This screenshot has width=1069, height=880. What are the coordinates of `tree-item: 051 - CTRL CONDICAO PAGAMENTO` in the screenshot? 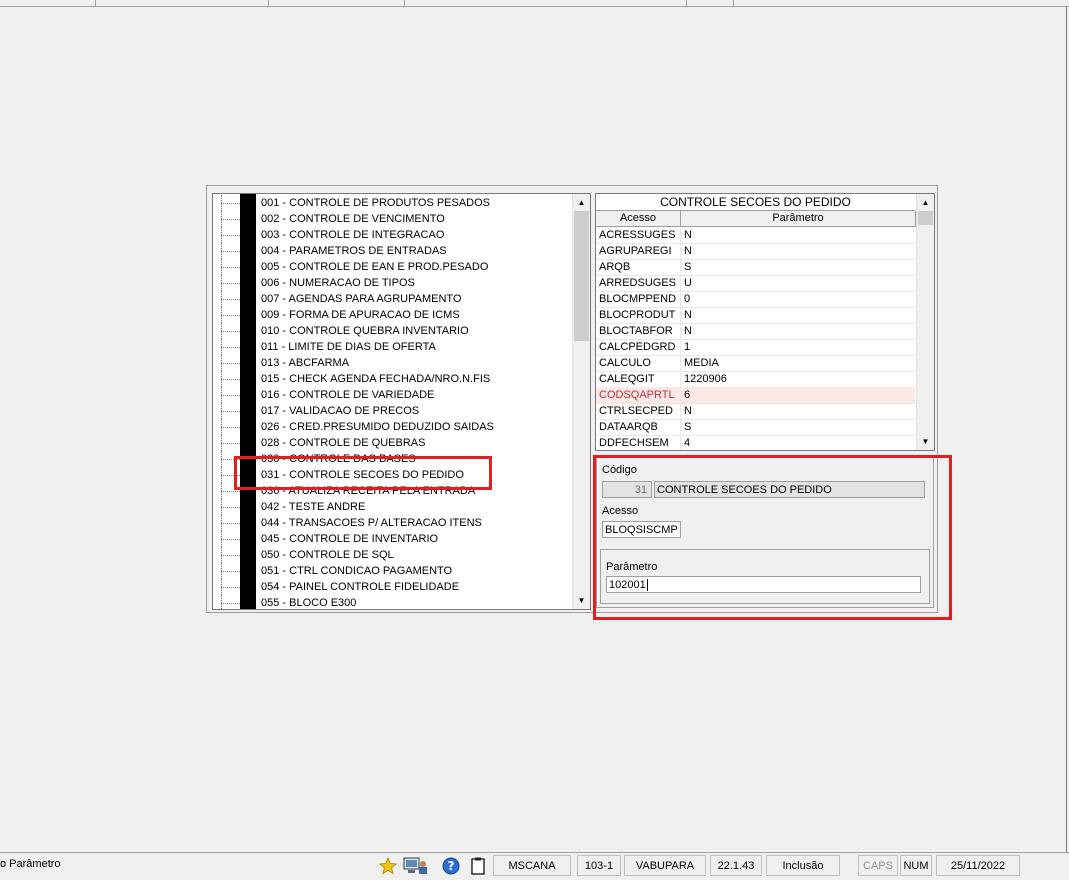 It's located at (392, 571).